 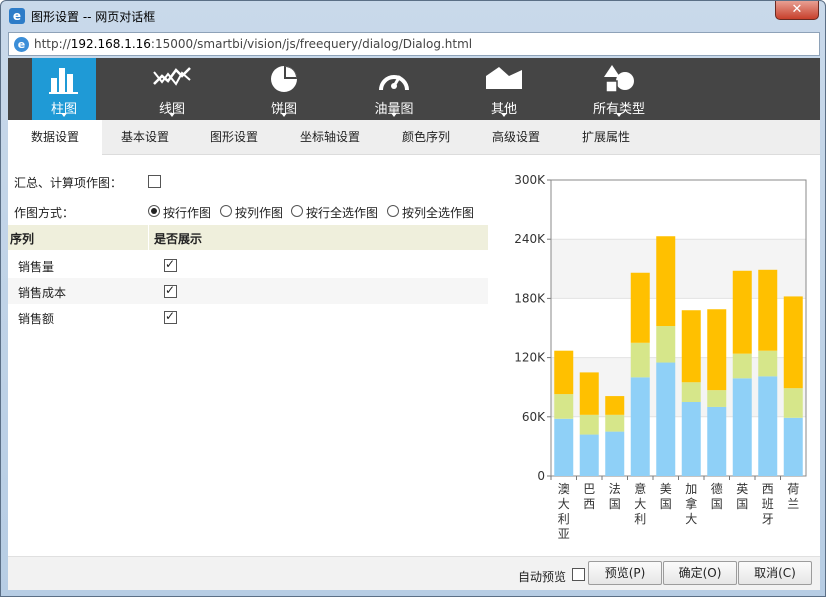 I want to click on x-tick-label: 巴西, so click(x=589, y=496).